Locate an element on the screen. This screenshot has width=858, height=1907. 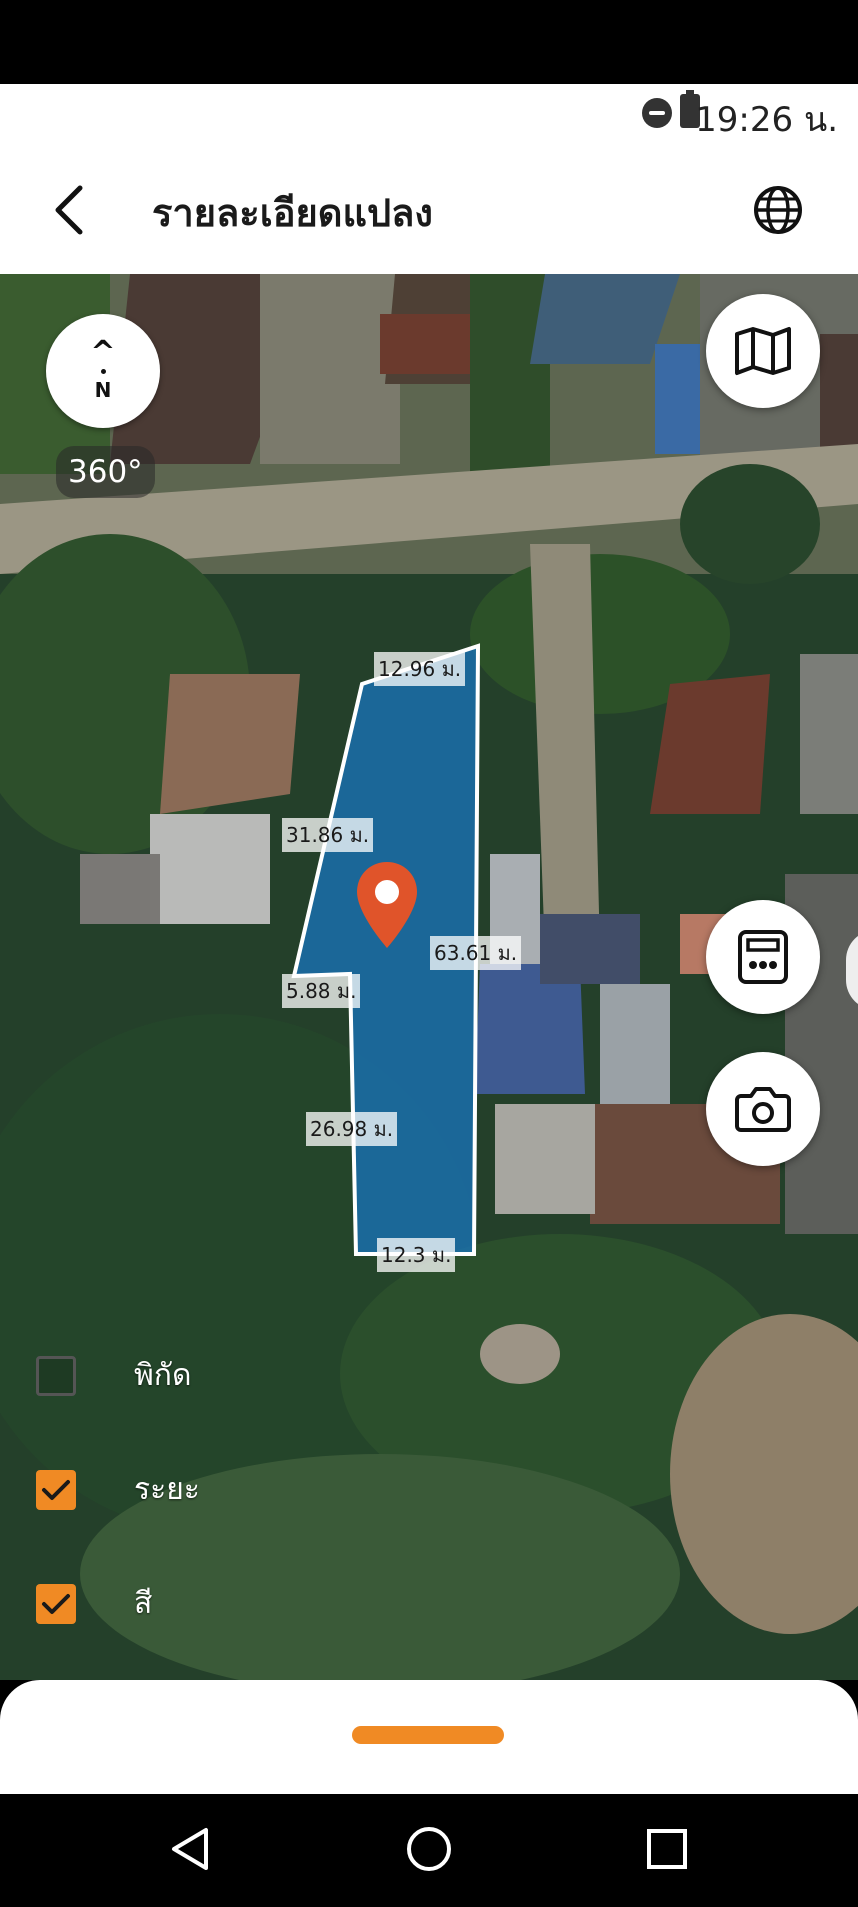
location-pin-icon is located at coordinates (387, 905).